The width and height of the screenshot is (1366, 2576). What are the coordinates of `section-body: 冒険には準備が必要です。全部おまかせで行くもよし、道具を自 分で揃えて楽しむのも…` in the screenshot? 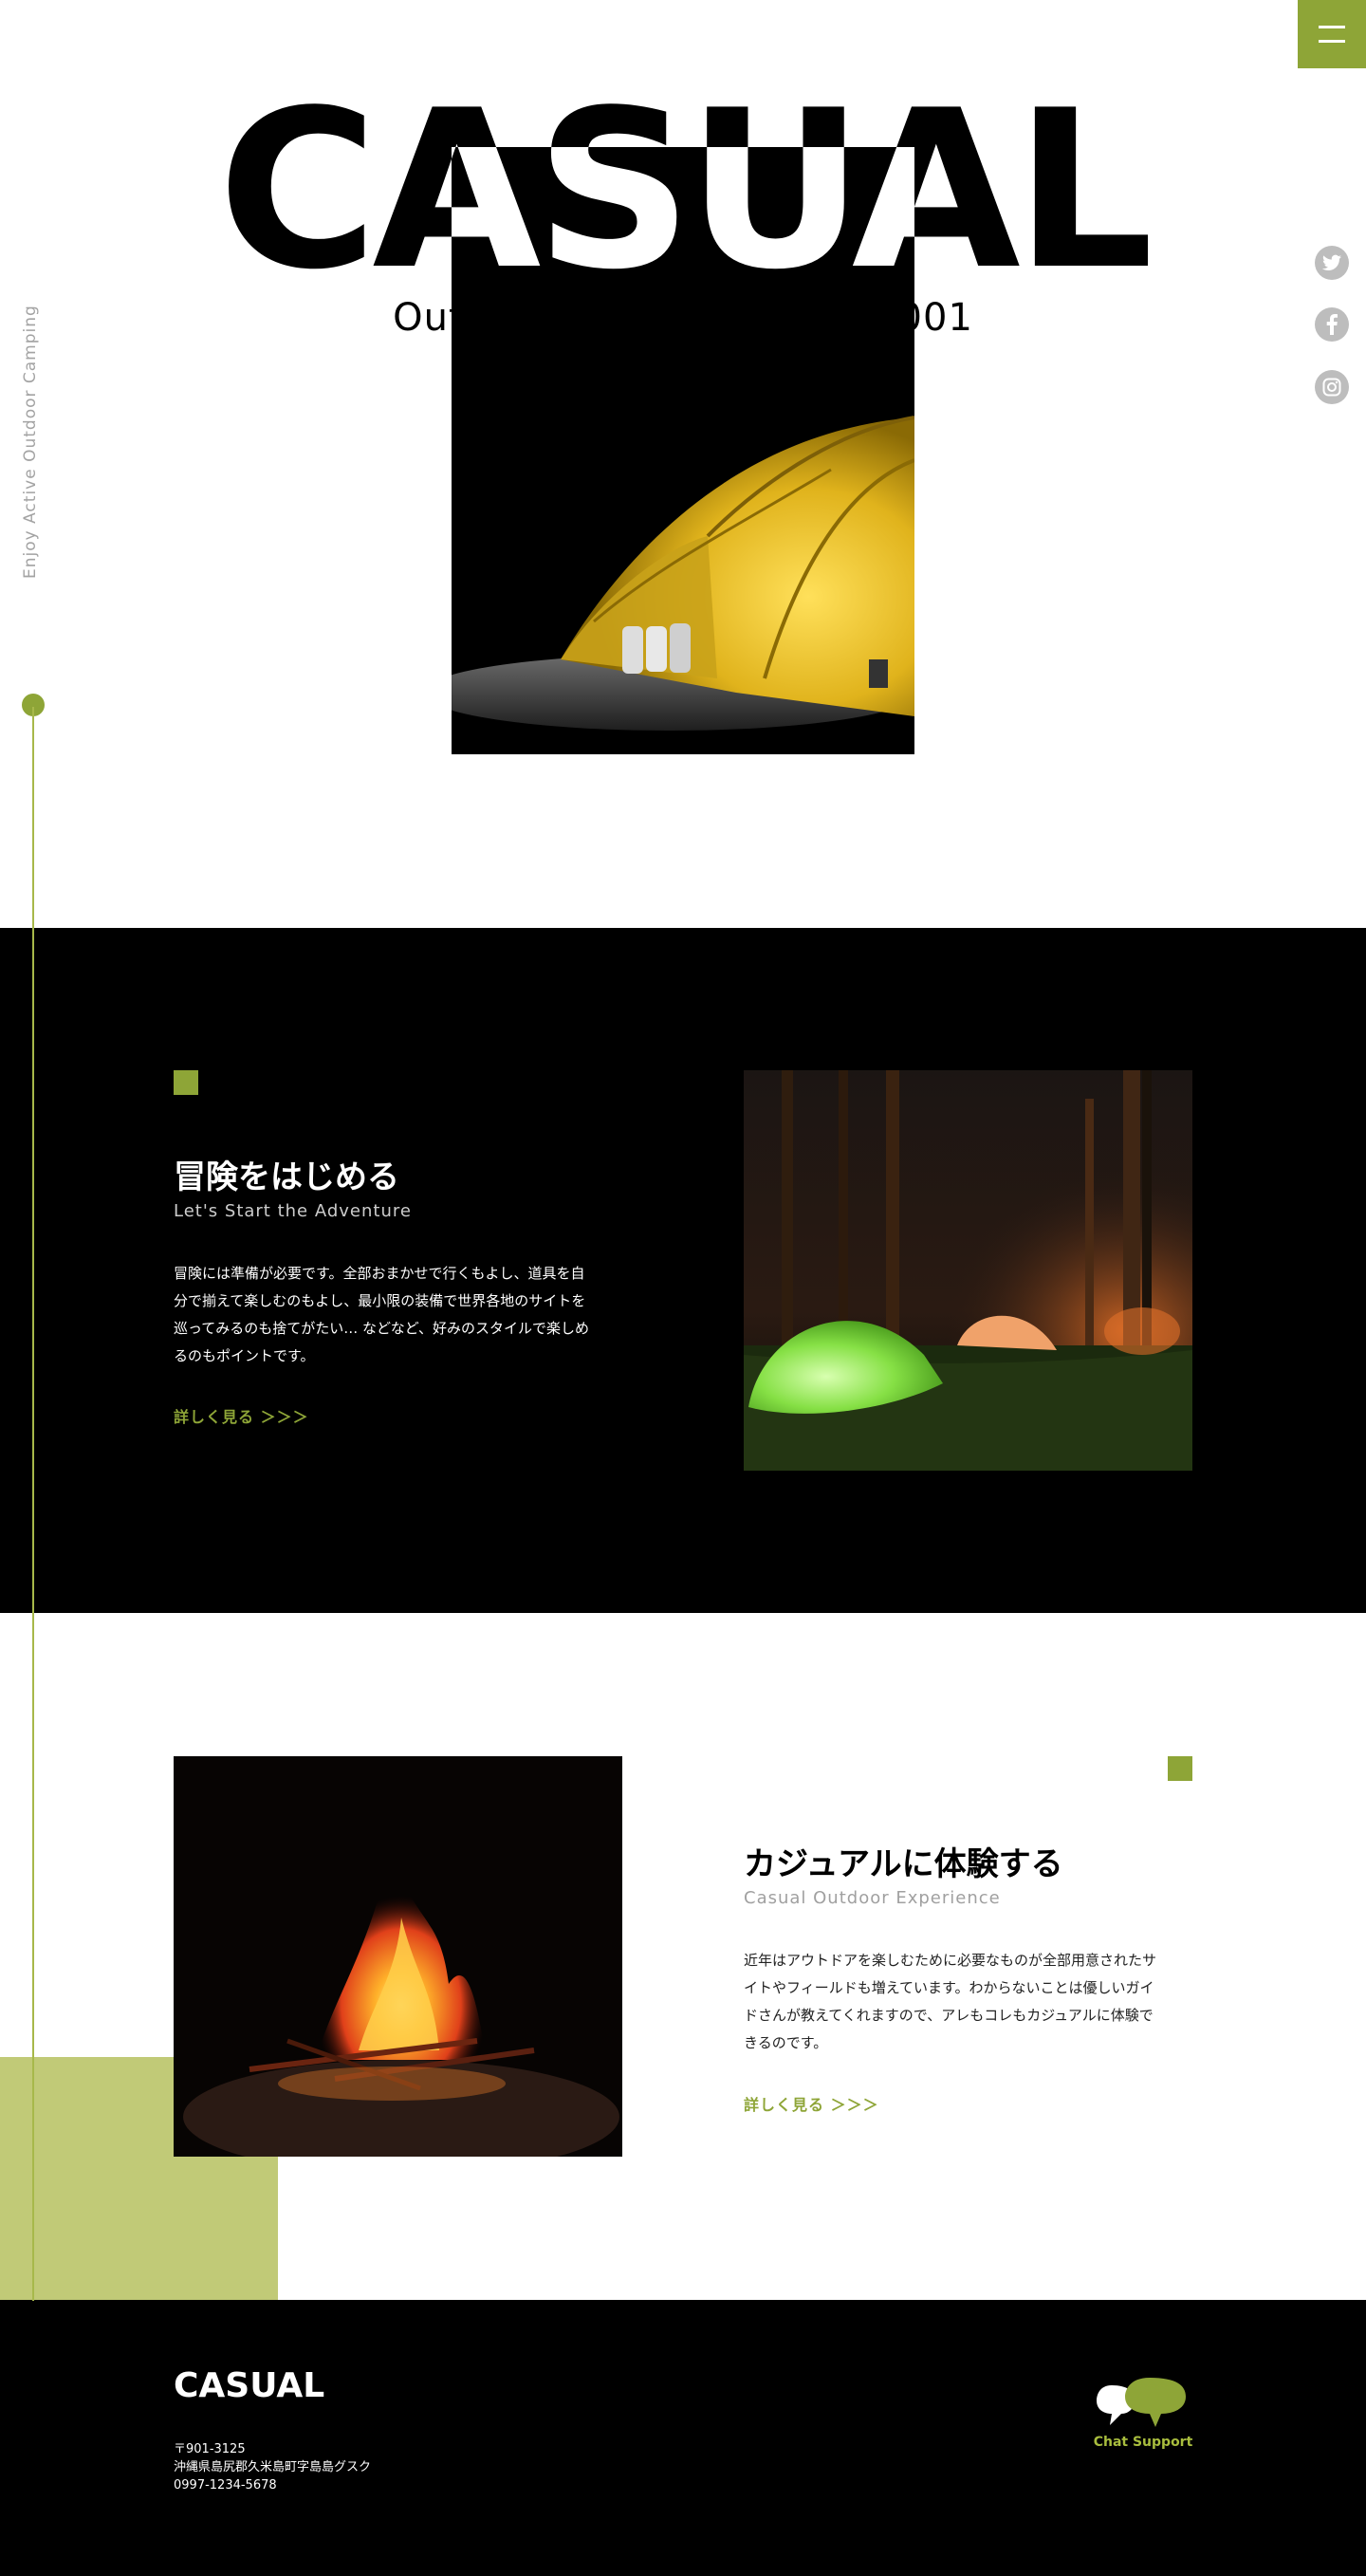 It's located at (411, 1315).